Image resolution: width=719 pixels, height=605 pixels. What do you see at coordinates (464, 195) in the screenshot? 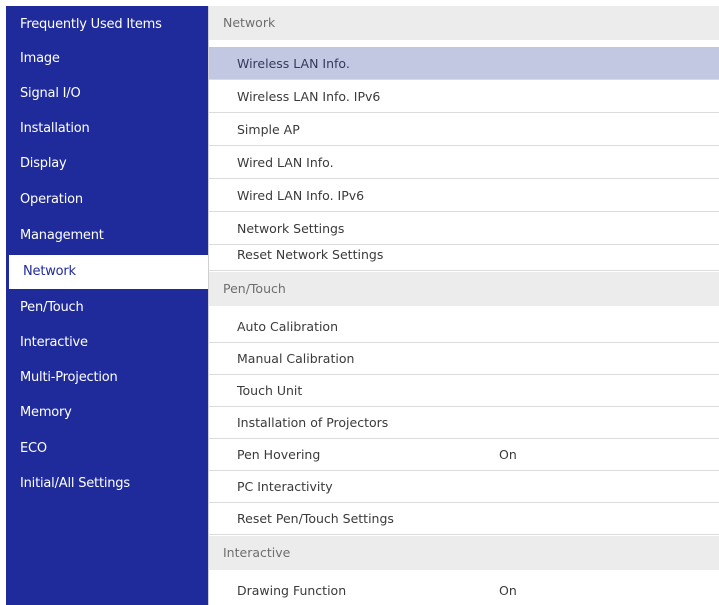
I see `menu-item-wired-lan-info-ipv6: Wired LAN Info. IPv6` at bounding box center [464, 195].